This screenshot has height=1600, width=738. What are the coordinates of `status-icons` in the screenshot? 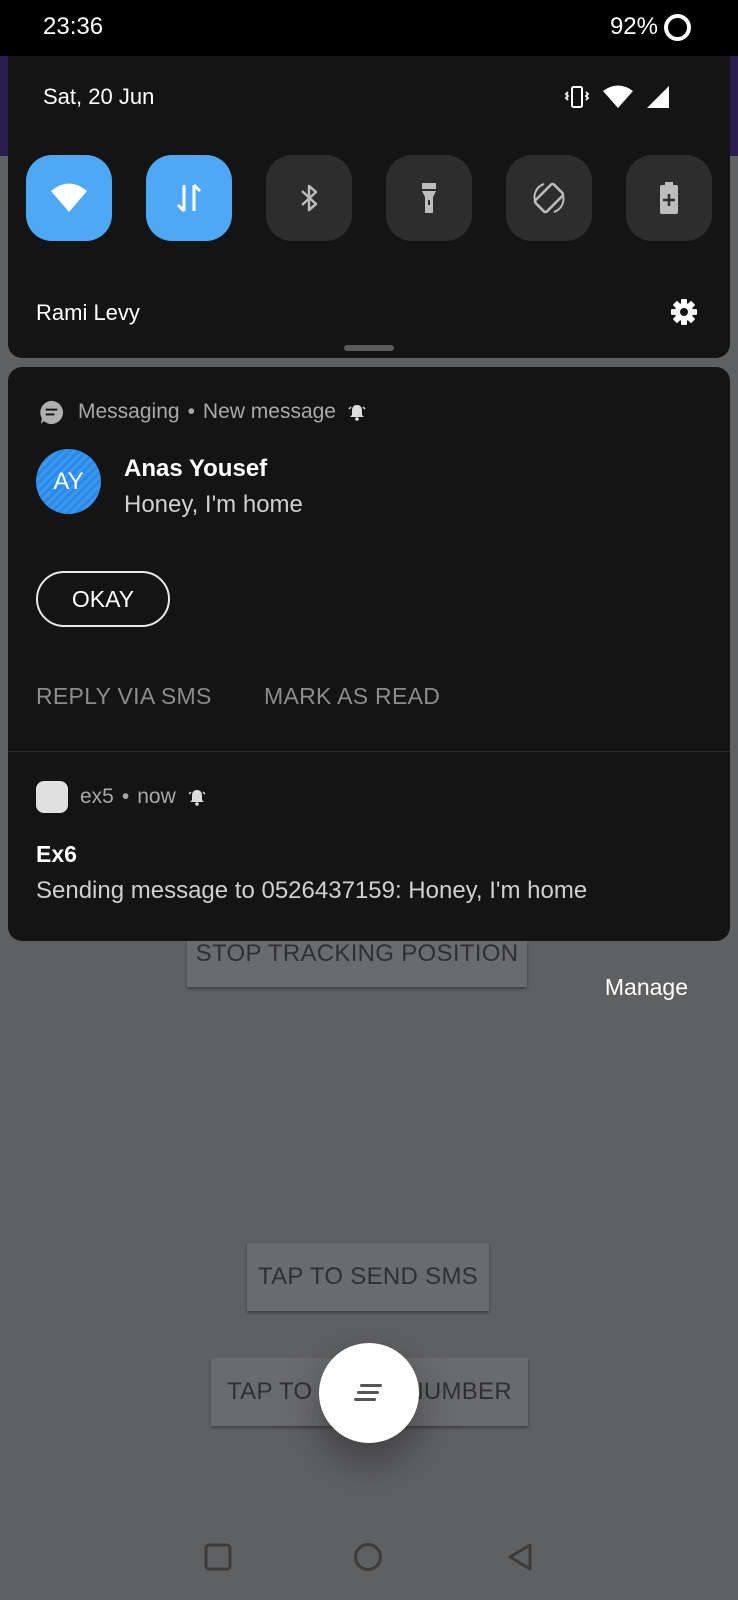 It's located at (617, 97).